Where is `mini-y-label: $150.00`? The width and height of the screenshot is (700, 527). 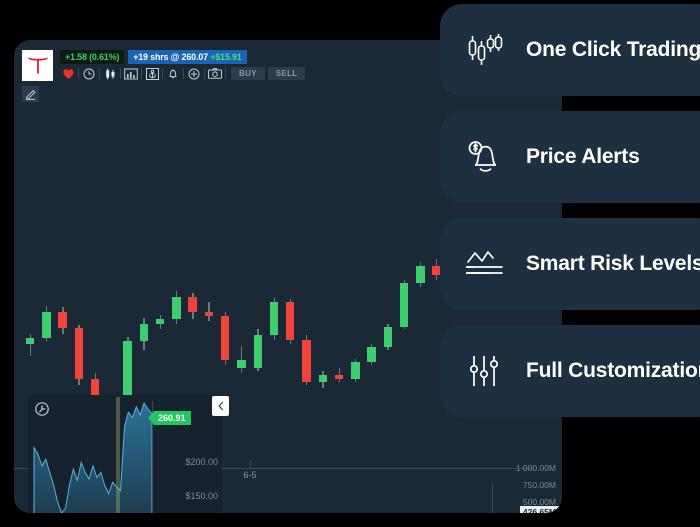
mini-y-label: $150.00 is located at coordinates (201, 496).